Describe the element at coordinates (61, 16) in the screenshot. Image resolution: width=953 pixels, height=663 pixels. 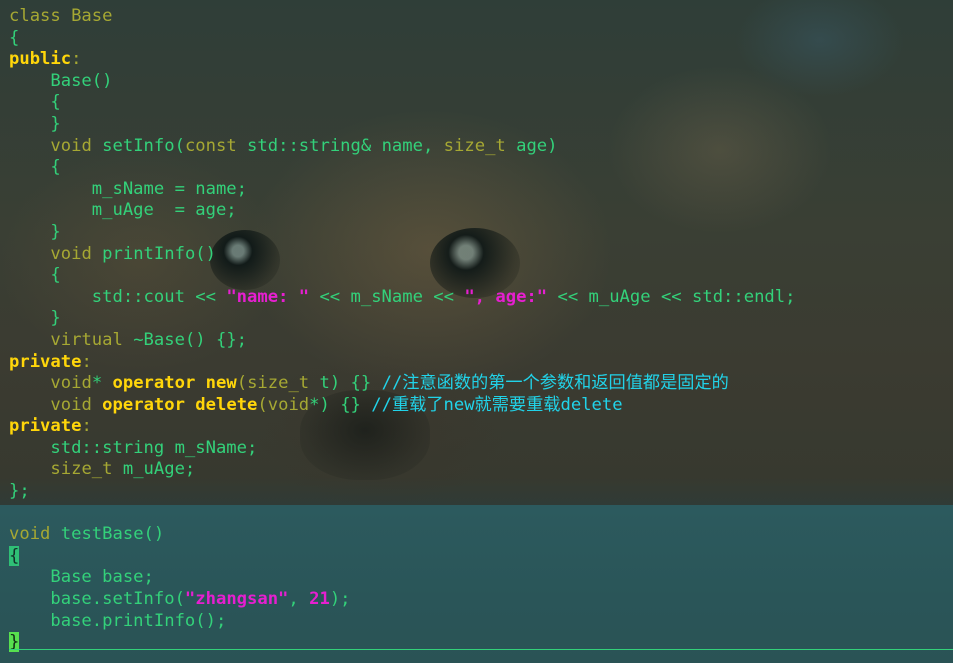
I see `code-token: class Base` at that location.